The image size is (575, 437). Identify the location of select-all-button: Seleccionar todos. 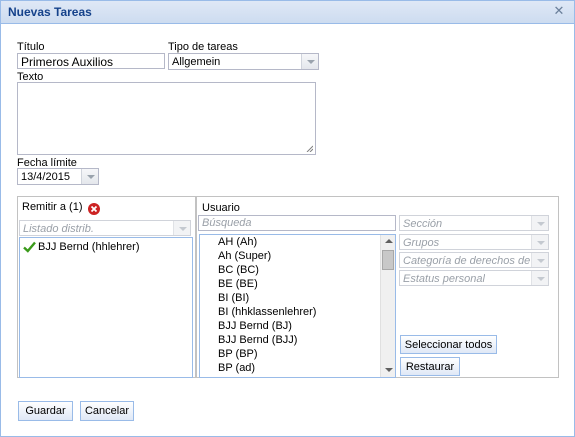
(448, 344).